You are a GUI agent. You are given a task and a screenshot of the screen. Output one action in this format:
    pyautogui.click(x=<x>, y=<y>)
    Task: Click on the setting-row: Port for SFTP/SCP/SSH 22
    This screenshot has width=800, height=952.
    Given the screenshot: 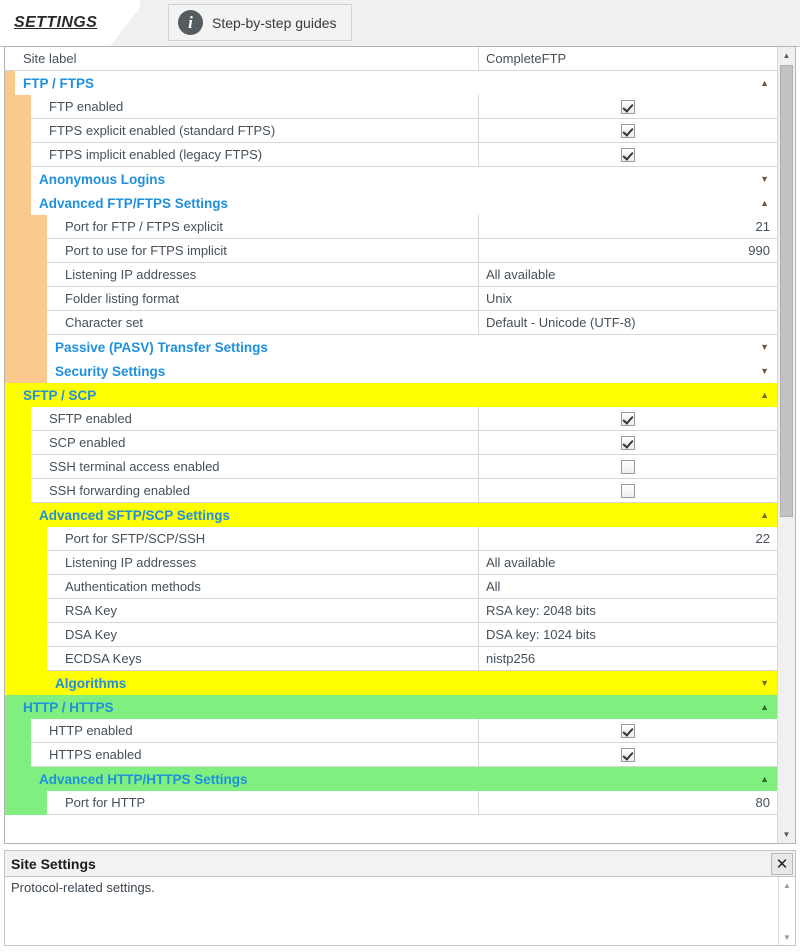 What is the action you would take?
    pyautogui.click(x=391, y=539)
    